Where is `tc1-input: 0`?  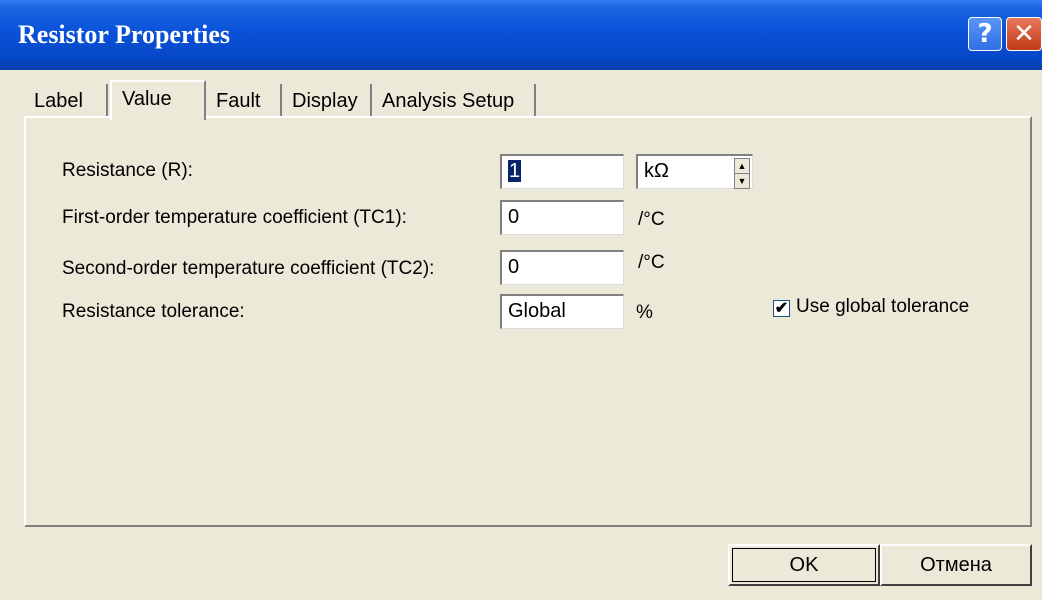 tc1-input: 0 is located at coordinates (562, 217).